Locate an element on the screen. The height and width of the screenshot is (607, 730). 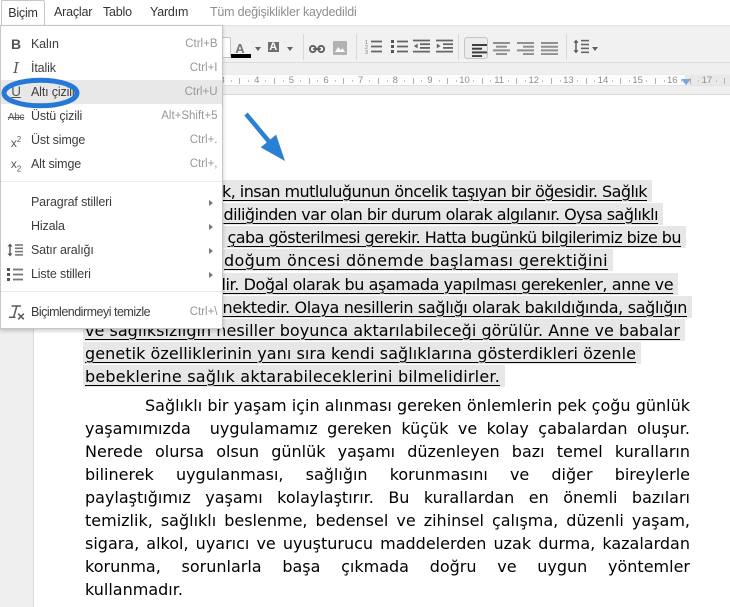
paragraph-text-line: kullanmadır. is located at coordinates (387, 589).